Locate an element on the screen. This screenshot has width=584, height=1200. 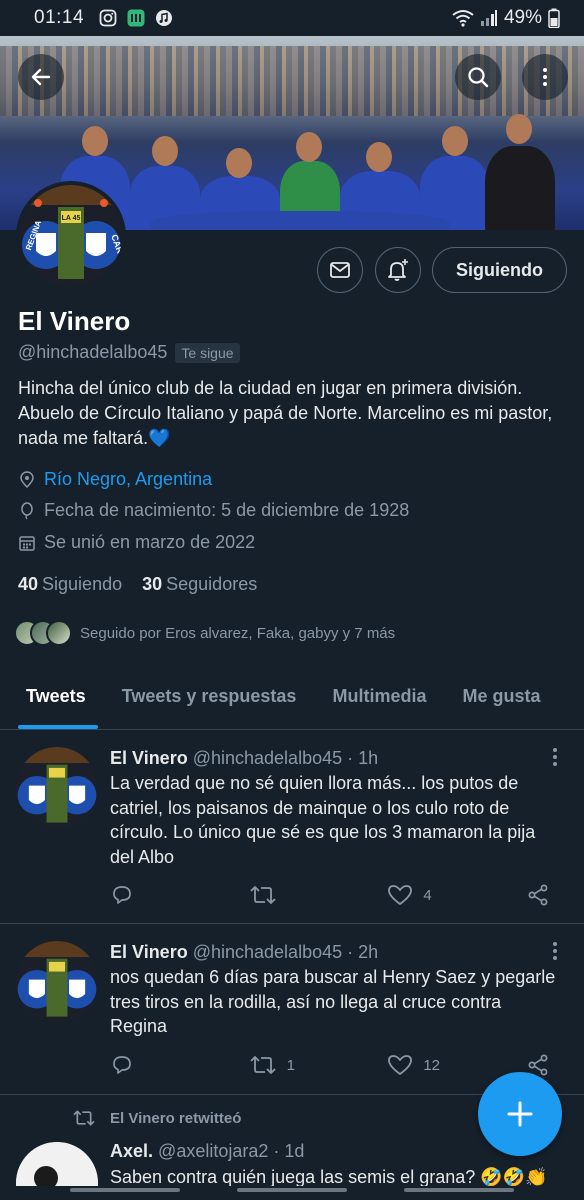
joined-row: Se unió en marzo de 2022 is located at coordinates (136, 542).